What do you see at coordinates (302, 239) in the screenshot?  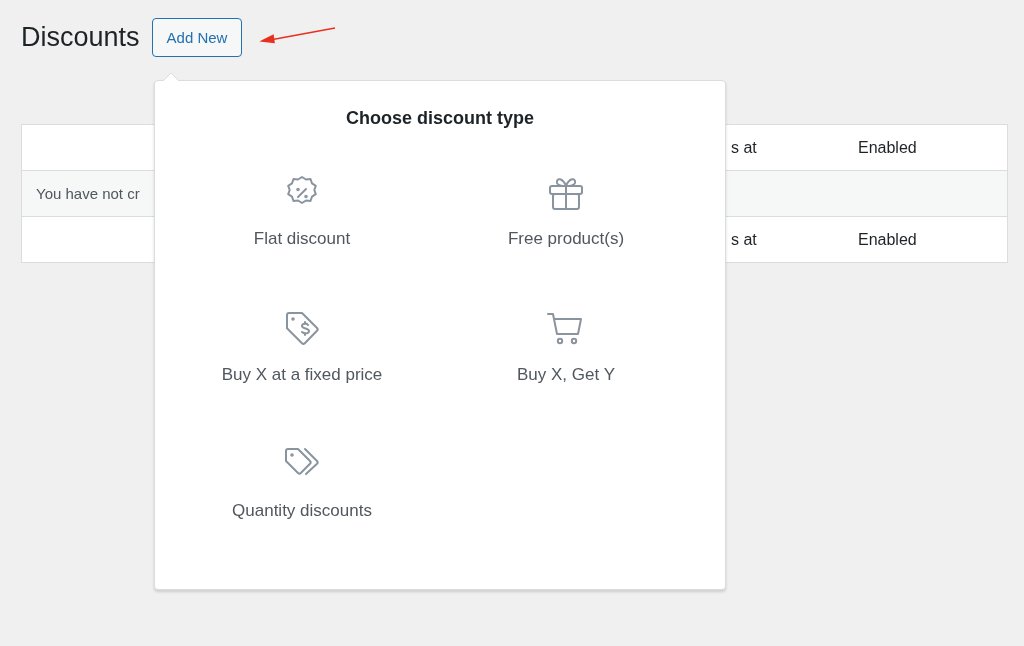 I see `option-label: Flat discount` at bounding box center [302, 239].